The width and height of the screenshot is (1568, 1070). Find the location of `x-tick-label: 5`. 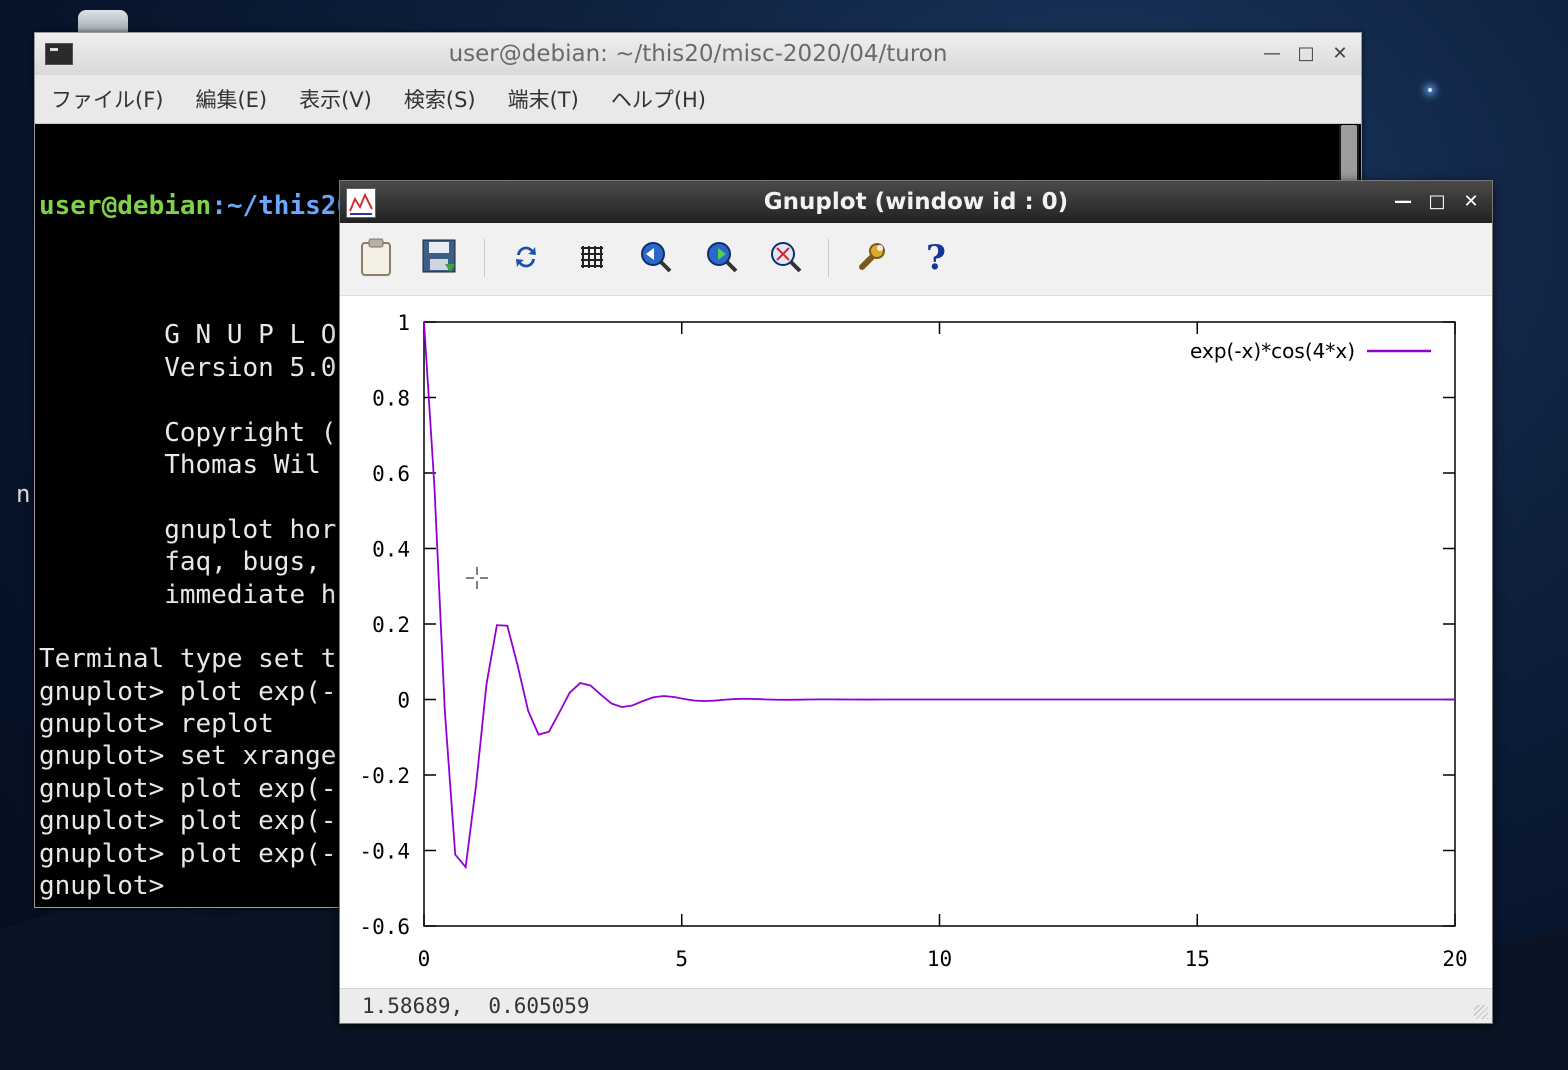

x-tick-label: 5 is located at coordinates (681, 959).